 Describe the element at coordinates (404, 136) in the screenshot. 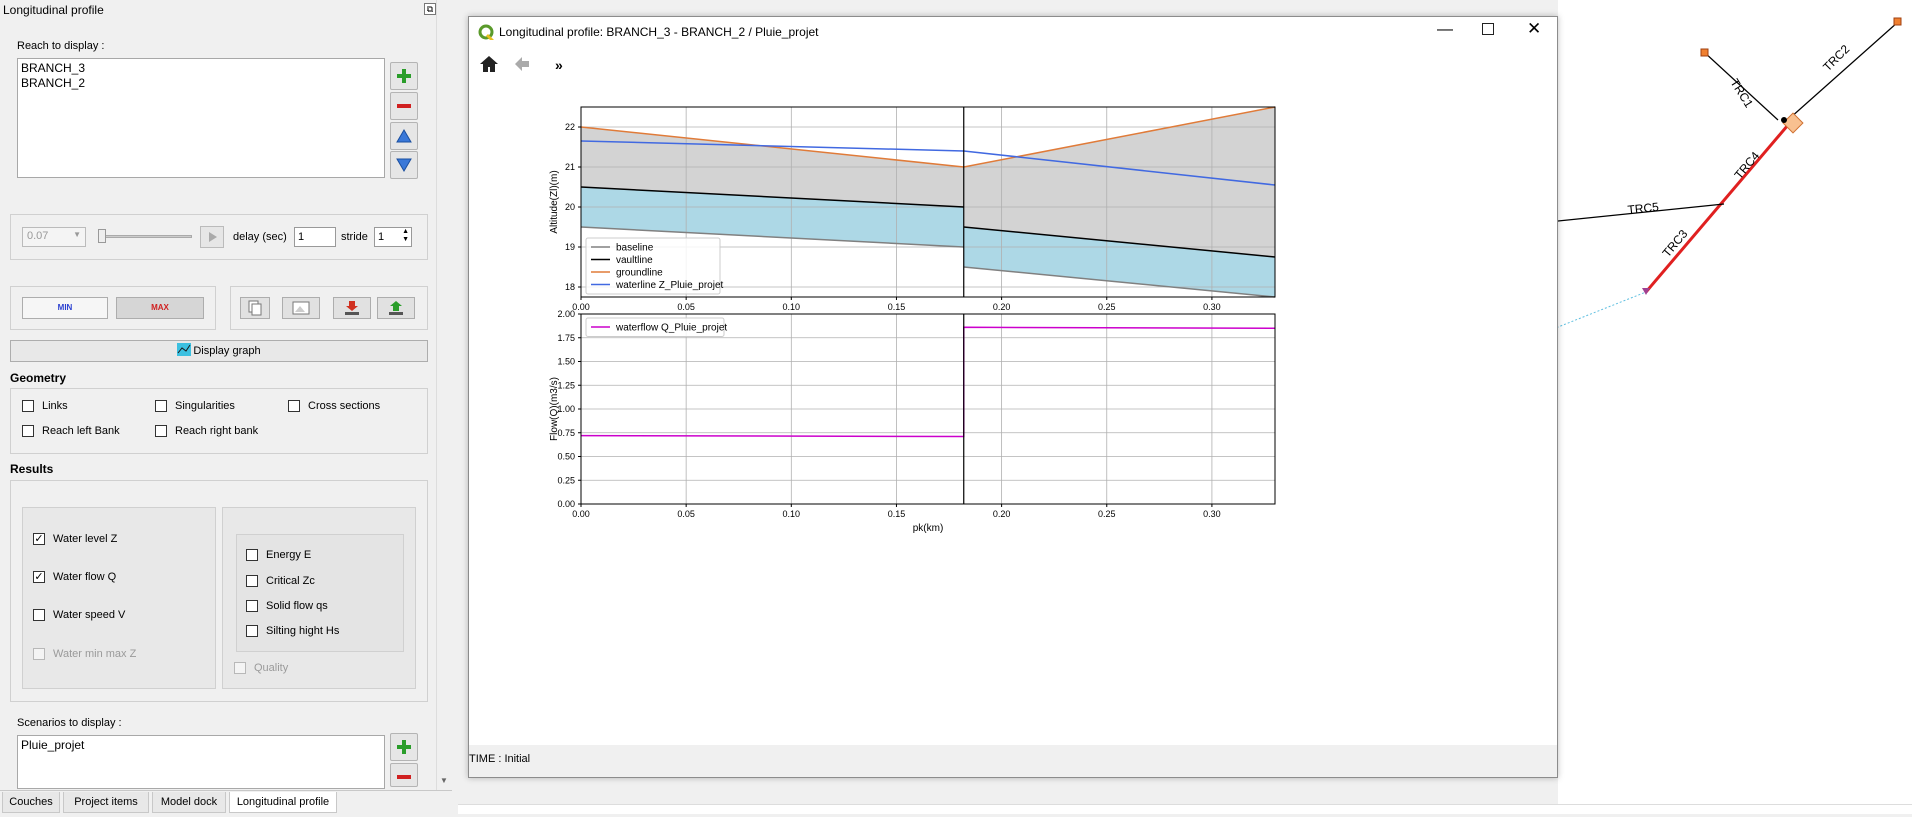

I see `move-up-button` at that location.